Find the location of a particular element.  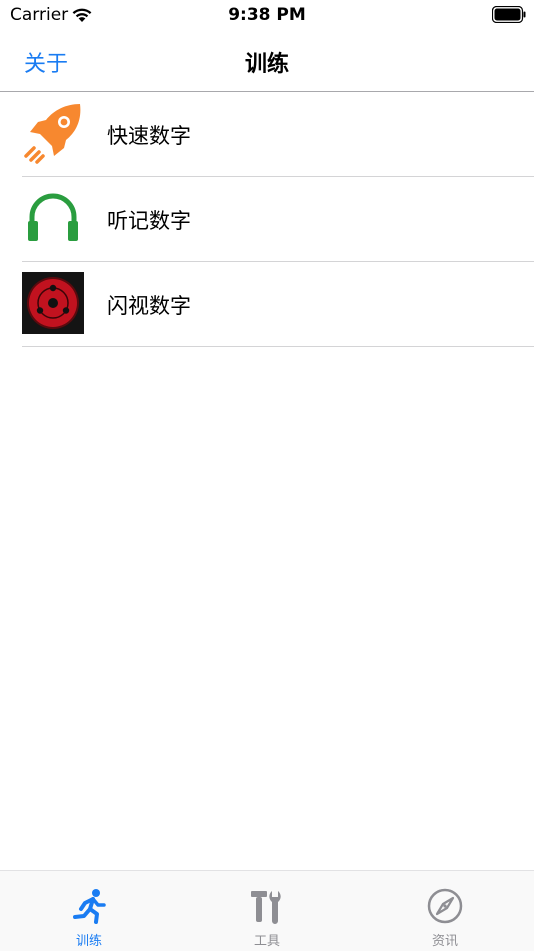

headphones-icon is located at coordinates (53, 217).